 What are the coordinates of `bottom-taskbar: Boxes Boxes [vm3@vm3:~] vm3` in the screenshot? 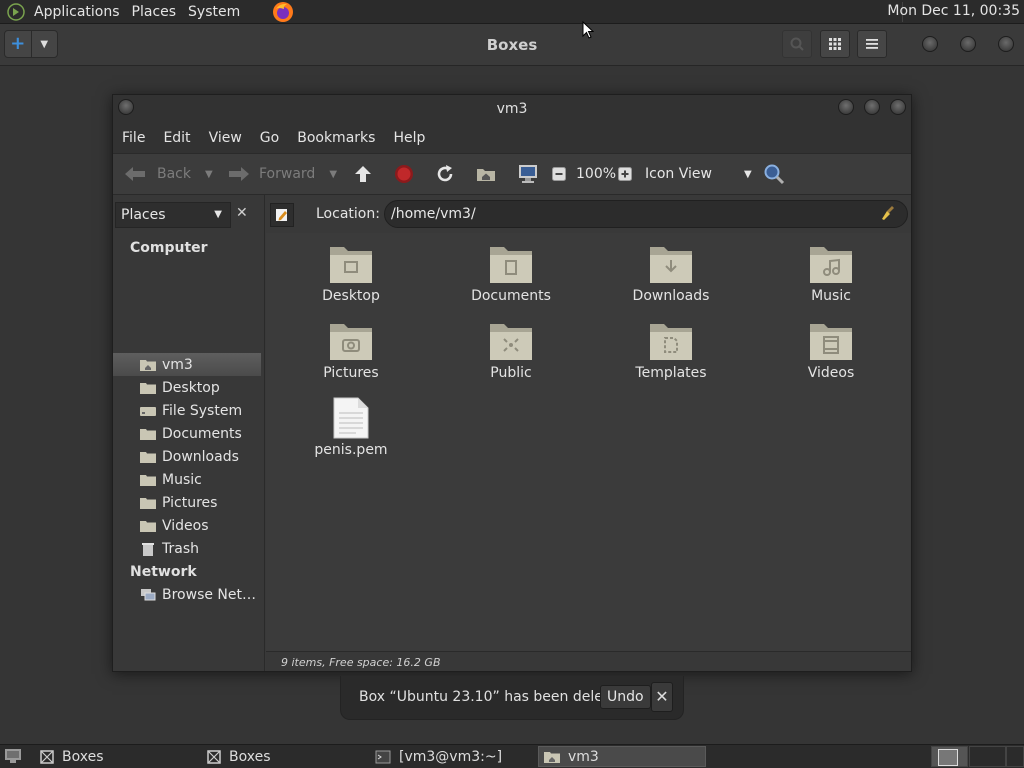 It's located at (512, 756).